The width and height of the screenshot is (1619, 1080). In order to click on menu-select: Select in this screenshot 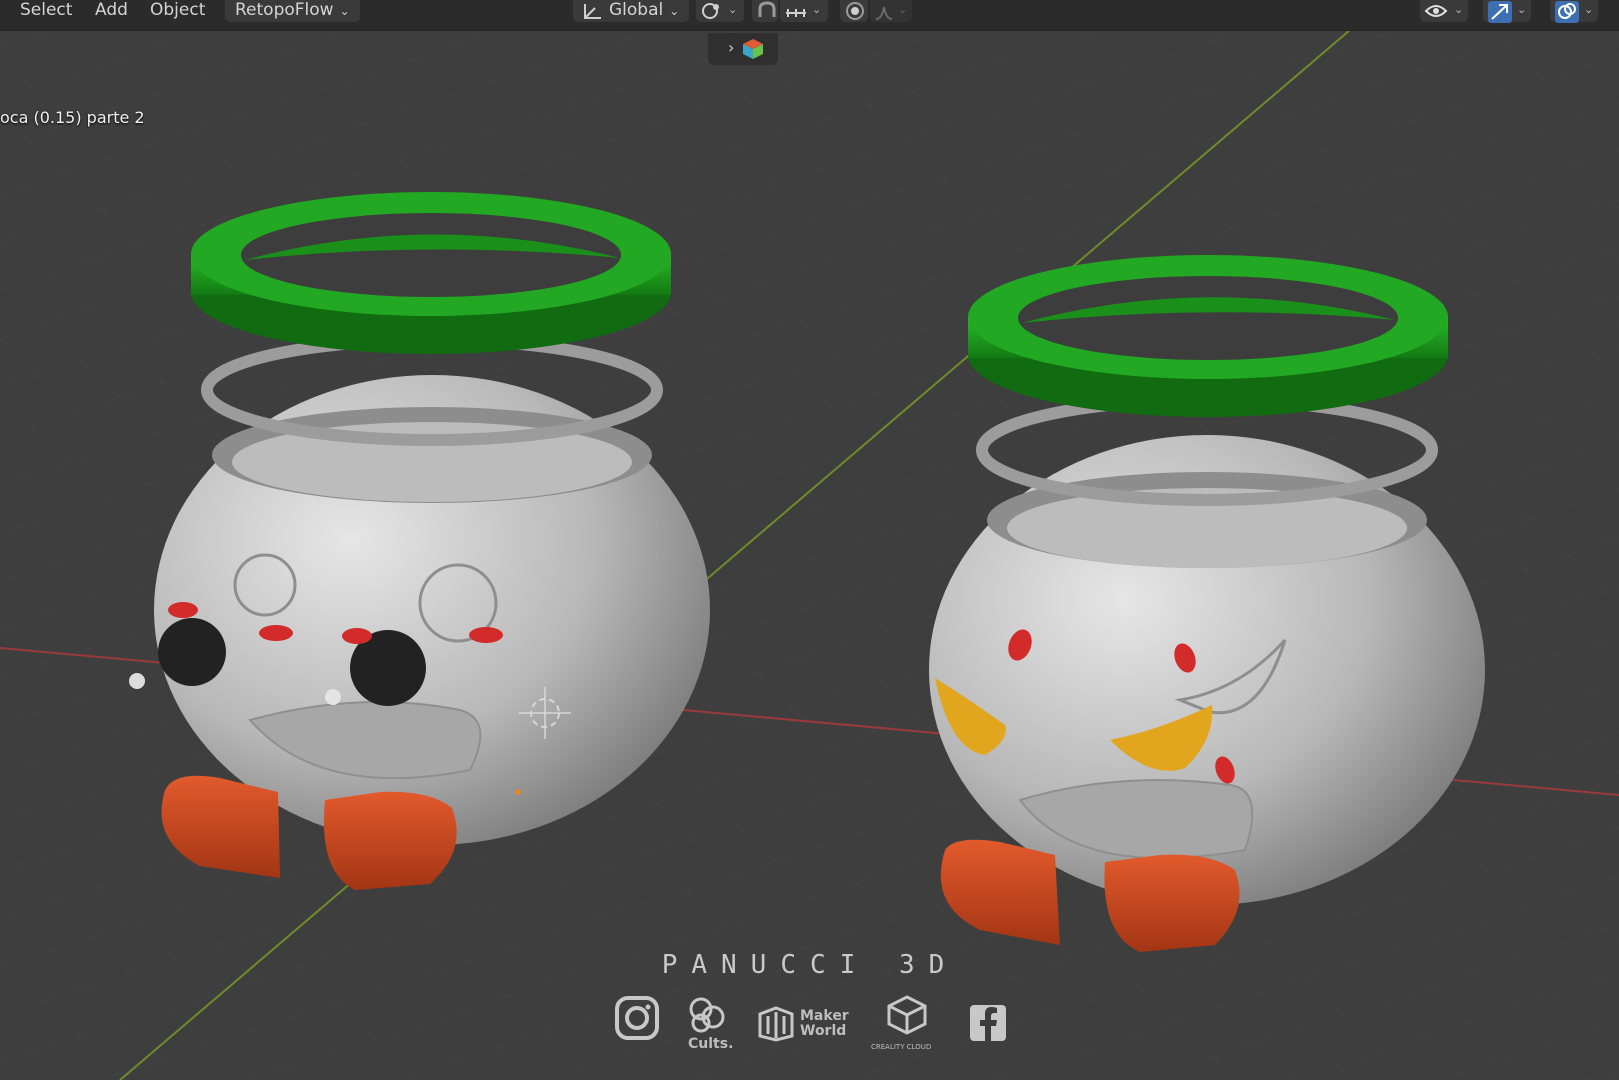, I will do `click(46, 11)`.